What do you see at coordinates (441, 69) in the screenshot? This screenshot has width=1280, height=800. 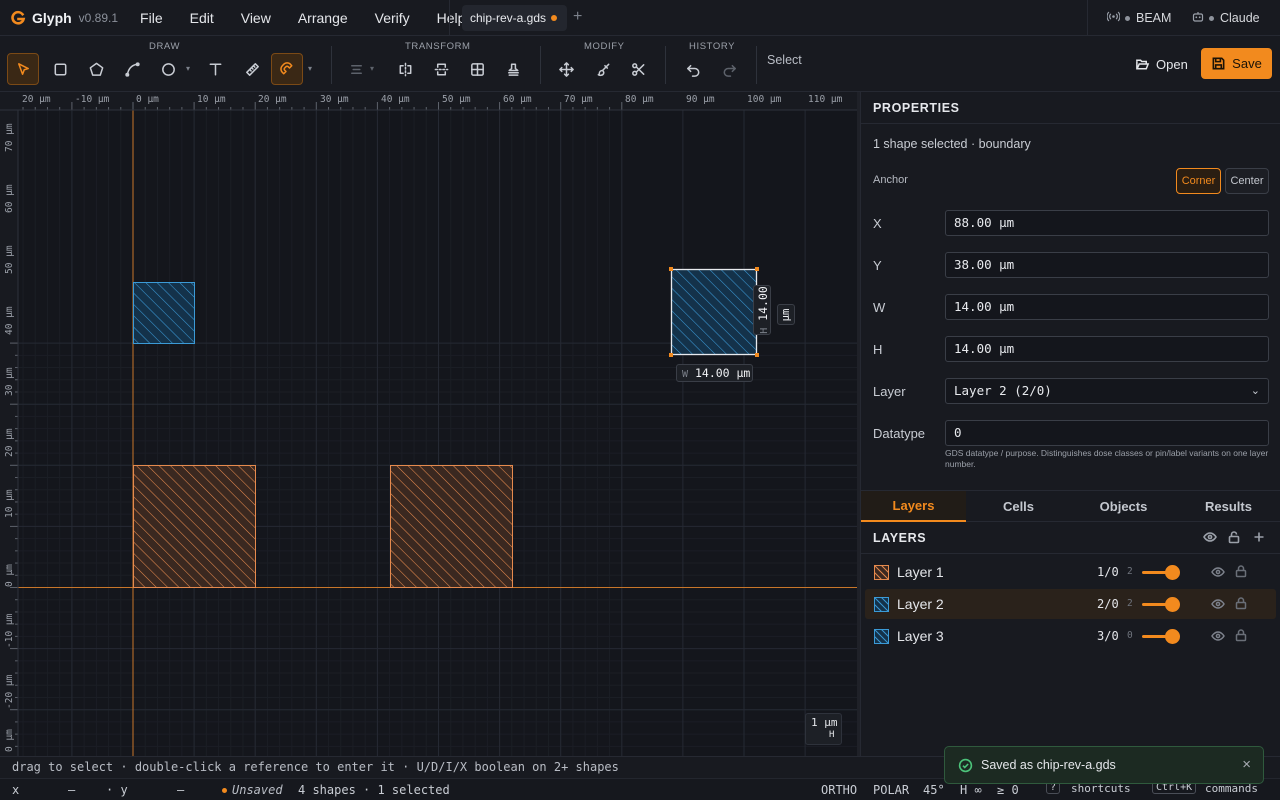 I see `flip-vertical-button` at bounding box center [441, 69].